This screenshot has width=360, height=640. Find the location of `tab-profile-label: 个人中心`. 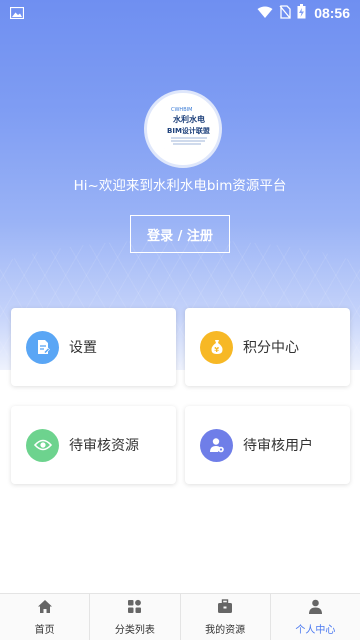

tab-profile-label: 个人中心 is located at coordinates (315, 630).